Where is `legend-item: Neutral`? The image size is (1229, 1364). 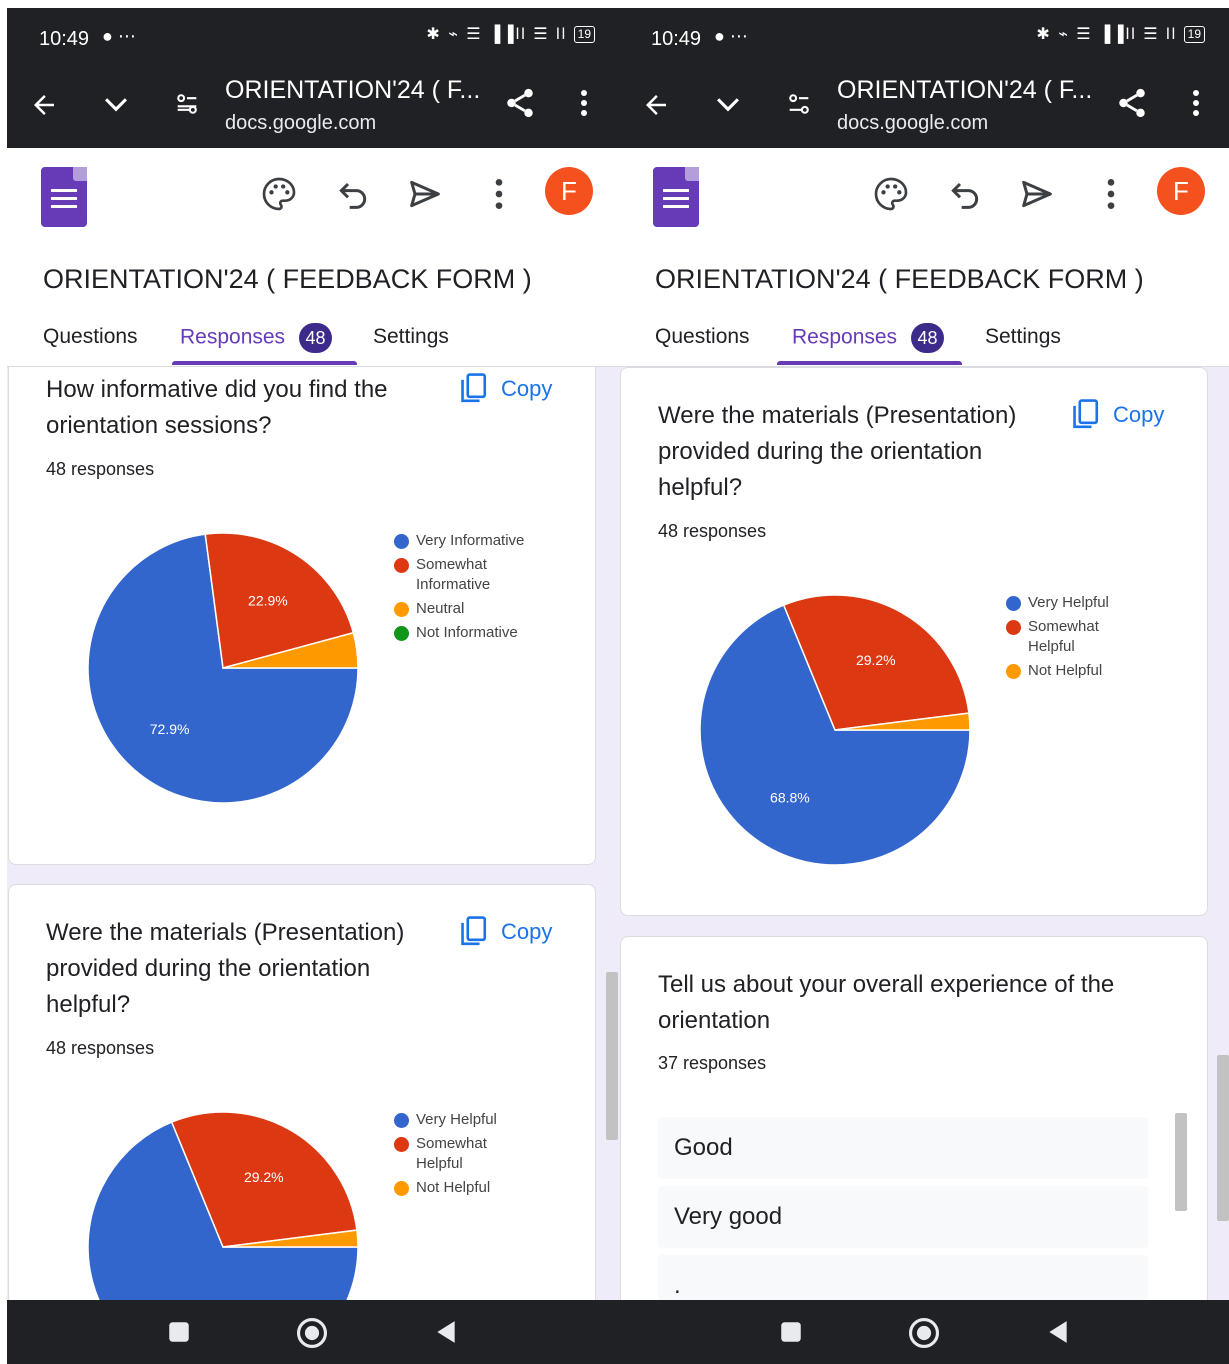
legend-item: Neutral is located at coordinates (464, 609).